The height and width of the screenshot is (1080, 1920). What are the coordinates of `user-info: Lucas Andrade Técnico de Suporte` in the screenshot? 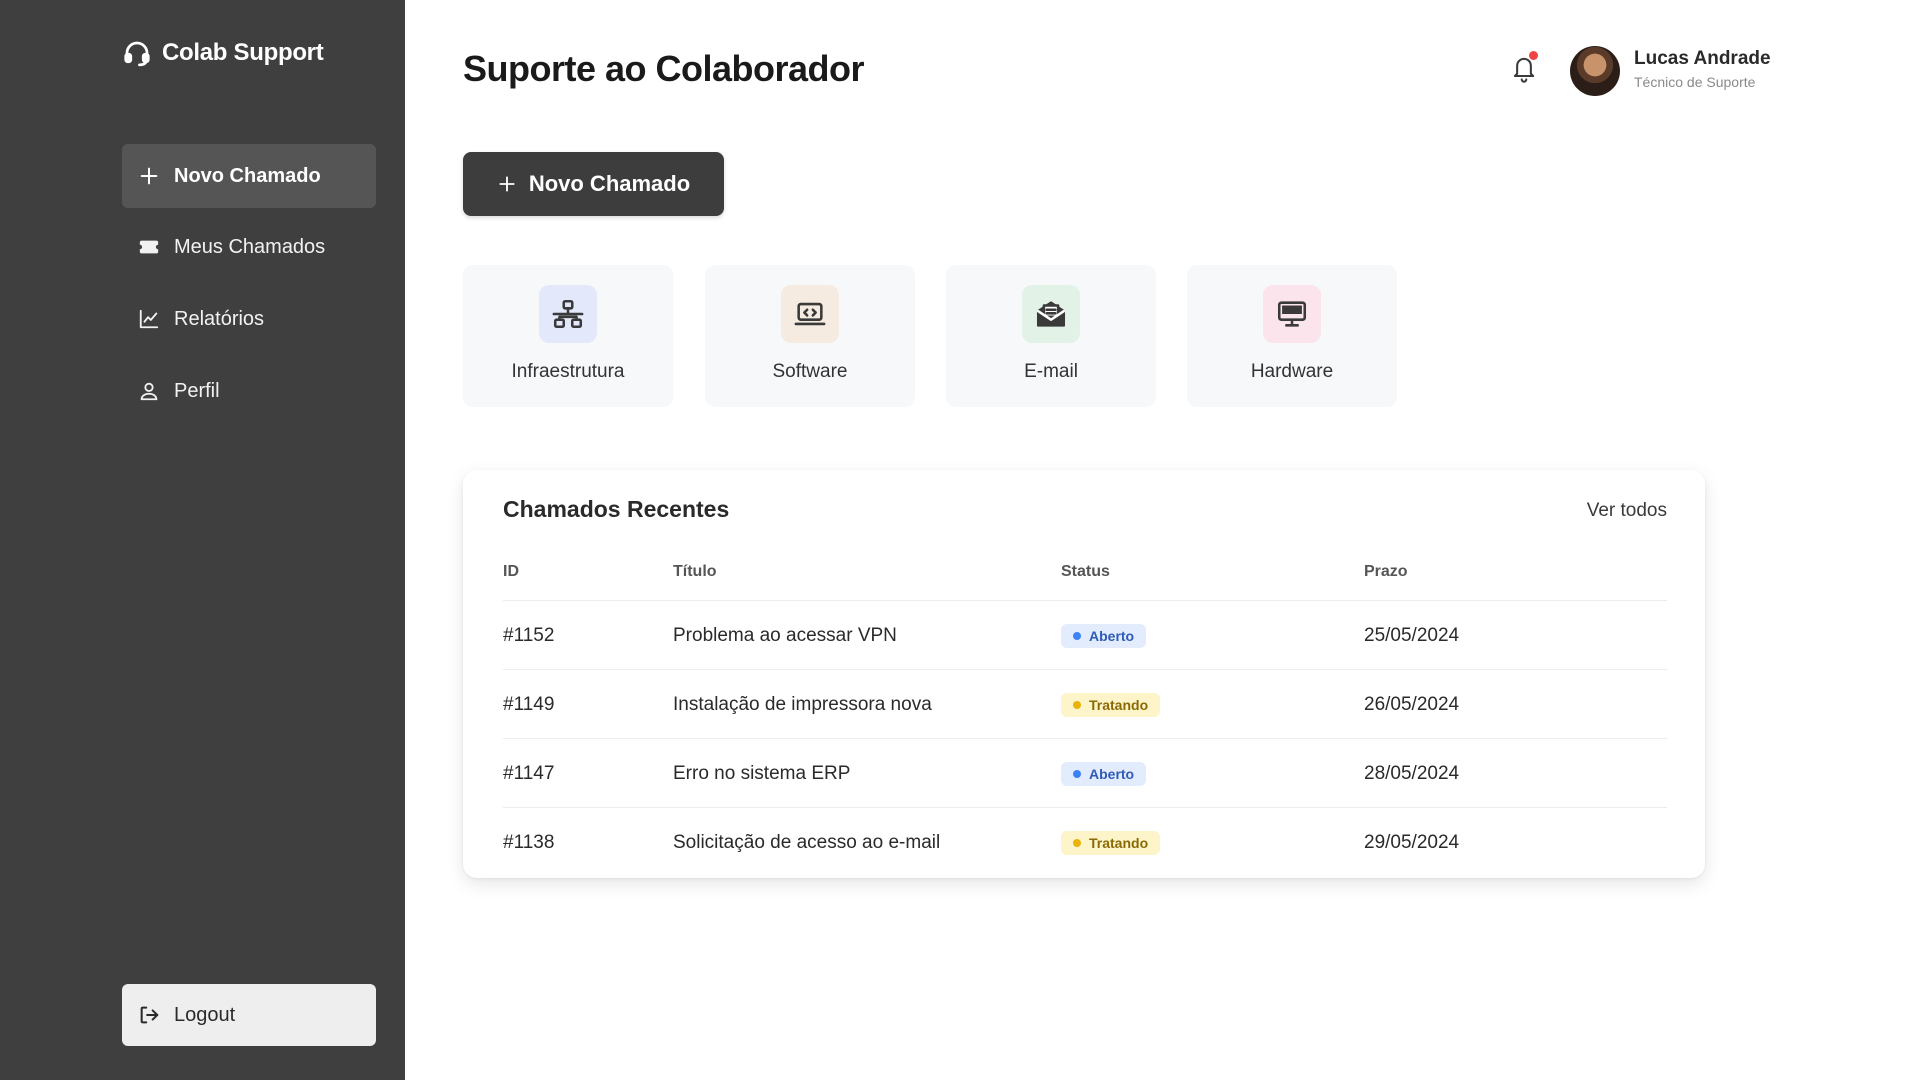 It's located at (1702, 69).